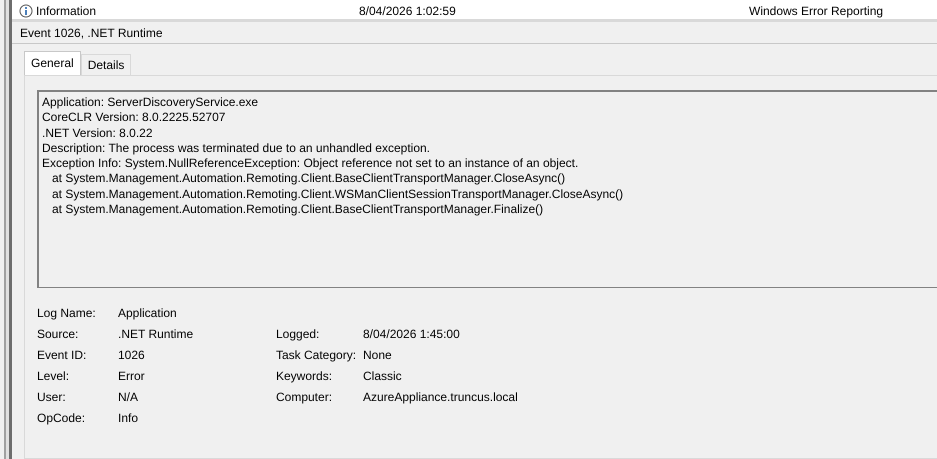 The width and height of the screenshot is (937, 459). Describe the element at coordinates (378, 355) in the screenshot. I see `property-value: None` at that location.